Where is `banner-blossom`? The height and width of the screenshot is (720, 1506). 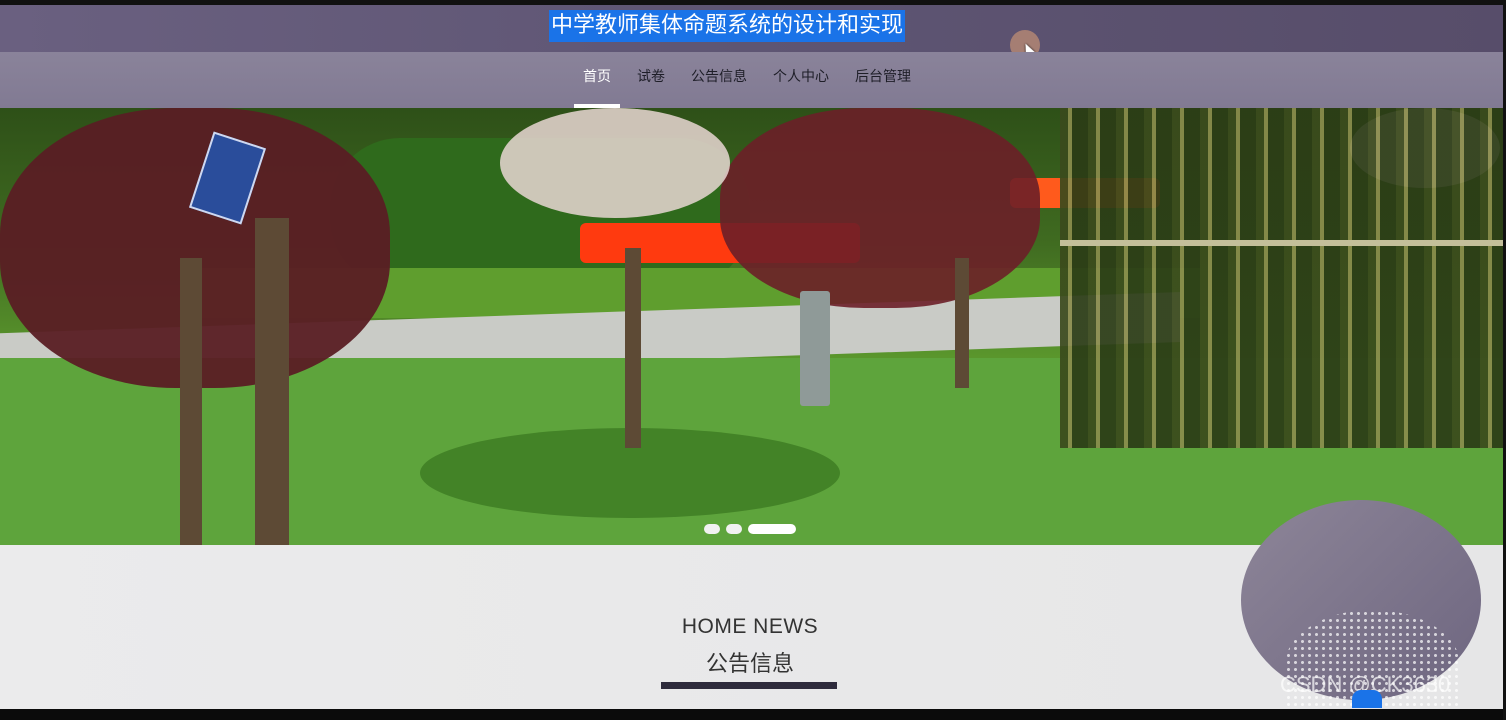 banner-blossom is located at coordinates (615, 163).